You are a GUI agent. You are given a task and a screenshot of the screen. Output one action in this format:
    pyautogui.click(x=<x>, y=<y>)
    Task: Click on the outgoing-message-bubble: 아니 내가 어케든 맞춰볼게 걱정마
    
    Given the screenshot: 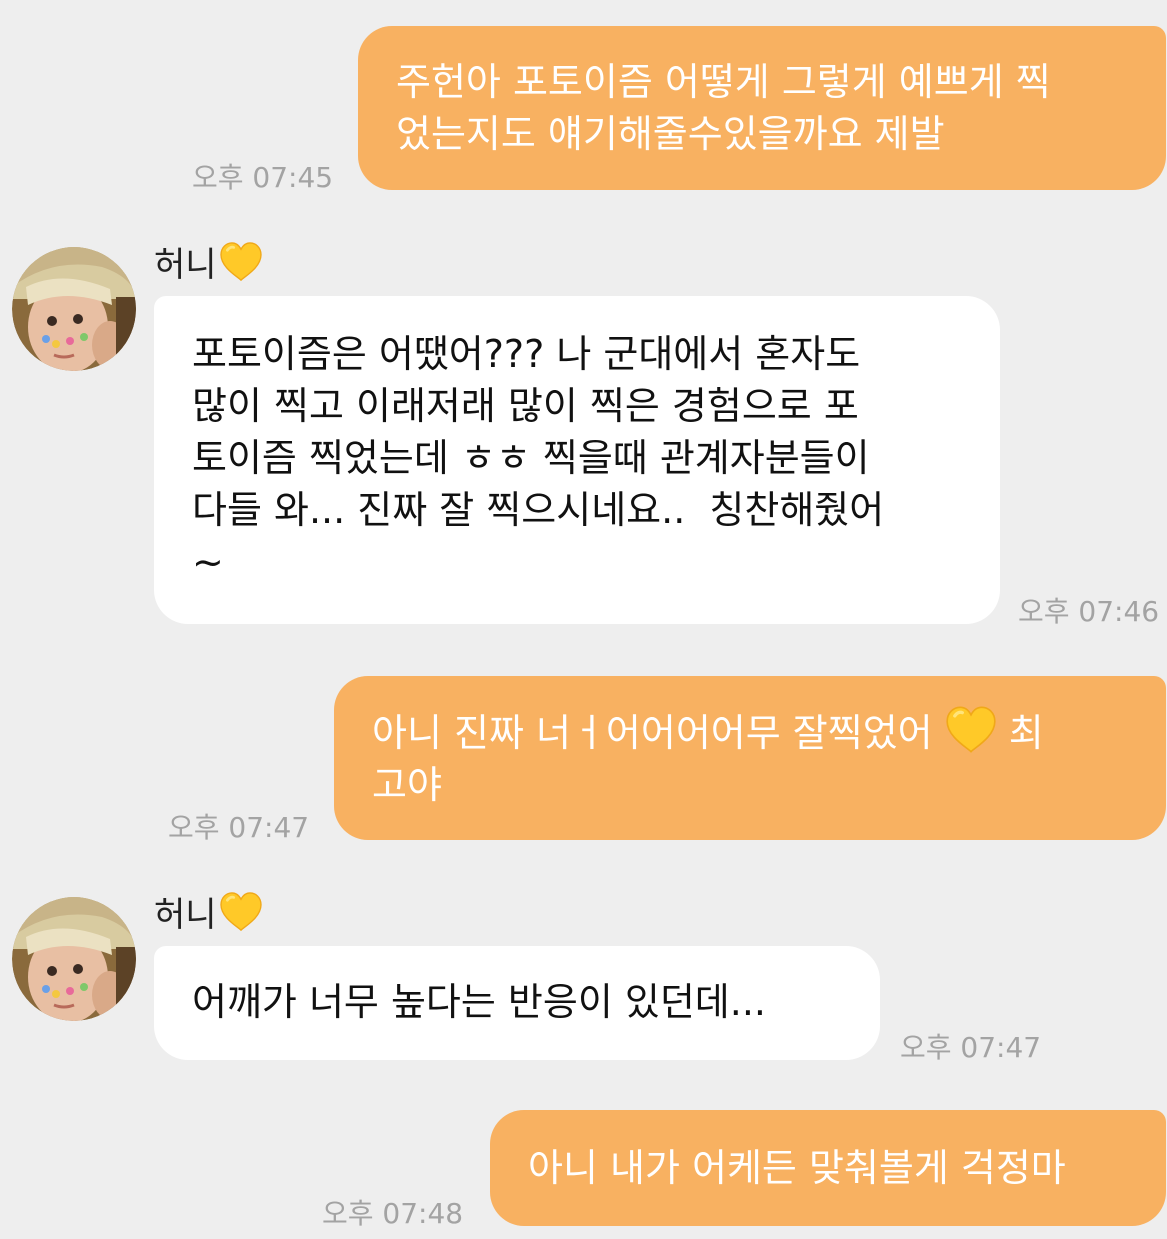 What is the action you would take?
    pyautogui.click(x=828, y=1168)
    